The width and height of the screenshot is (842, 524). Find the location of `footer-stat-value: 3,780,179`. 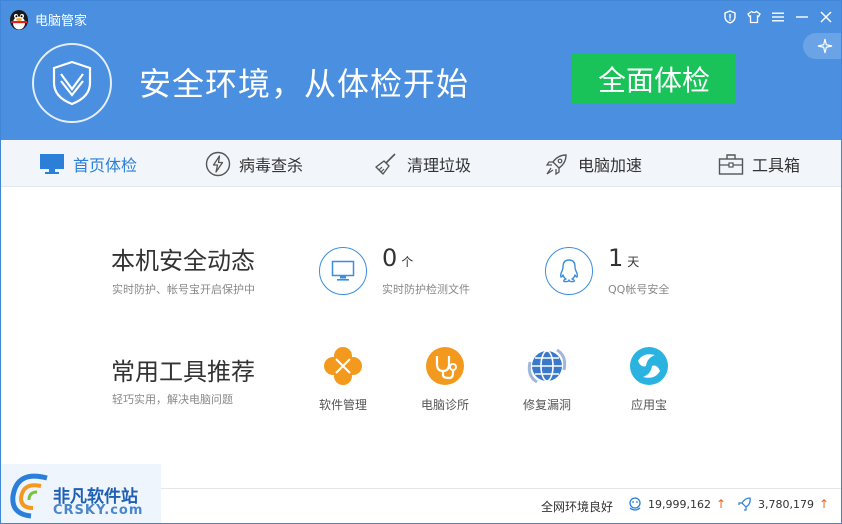

footer-stat-value: 3,780,179 is located at coordinates (786, 504).